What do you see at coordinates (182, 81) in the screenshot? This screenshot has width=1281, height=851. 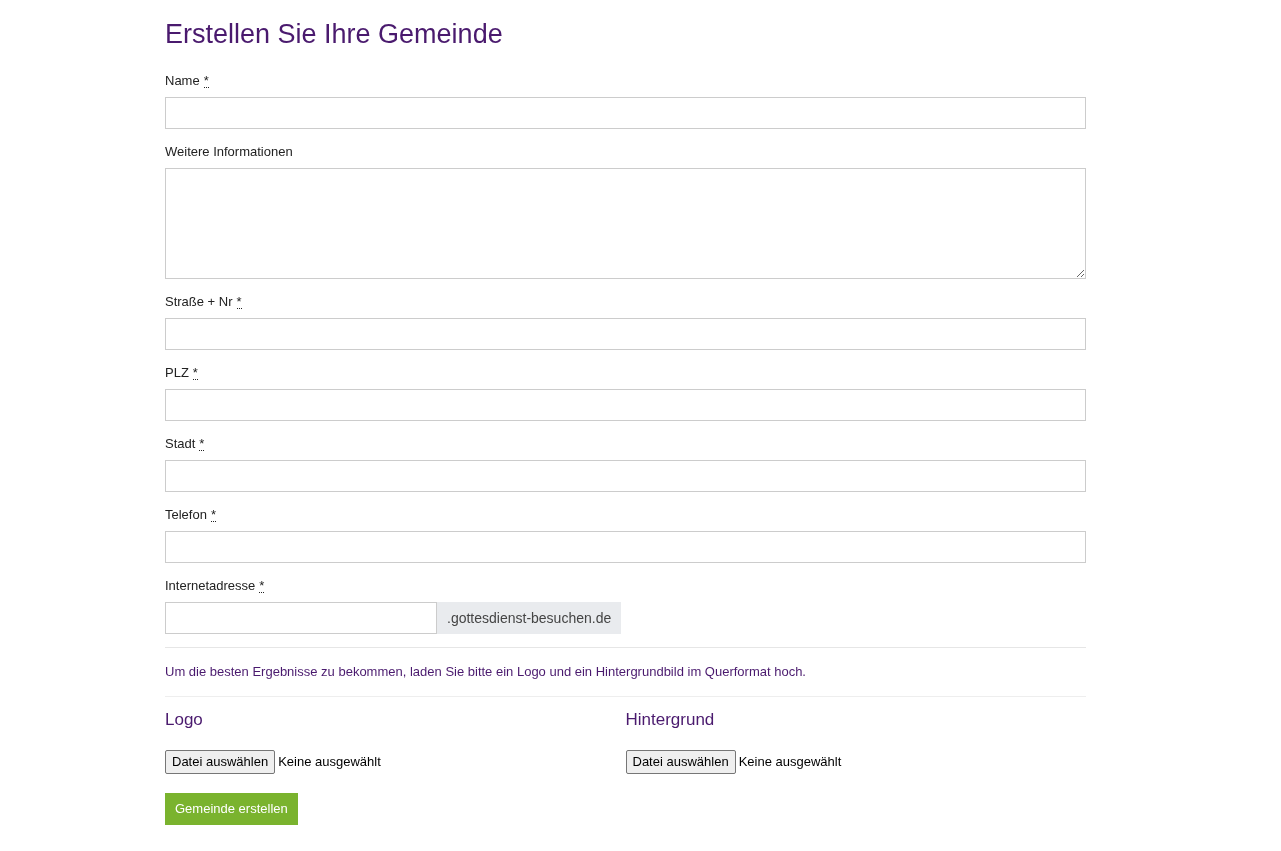 I see `field-label: Name` at bounding box center [182, 81].